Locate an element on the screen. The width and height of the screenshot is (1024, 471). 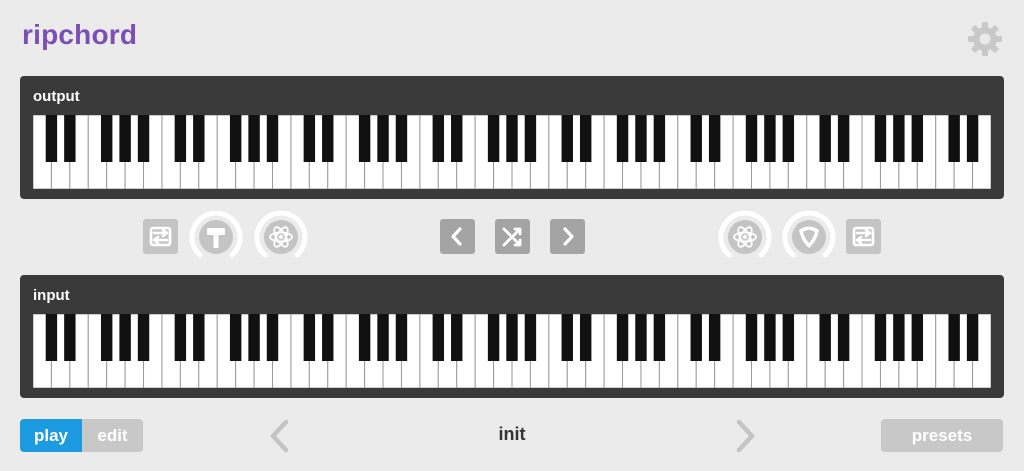
input-keyboard is located at coordinates (512, 351).